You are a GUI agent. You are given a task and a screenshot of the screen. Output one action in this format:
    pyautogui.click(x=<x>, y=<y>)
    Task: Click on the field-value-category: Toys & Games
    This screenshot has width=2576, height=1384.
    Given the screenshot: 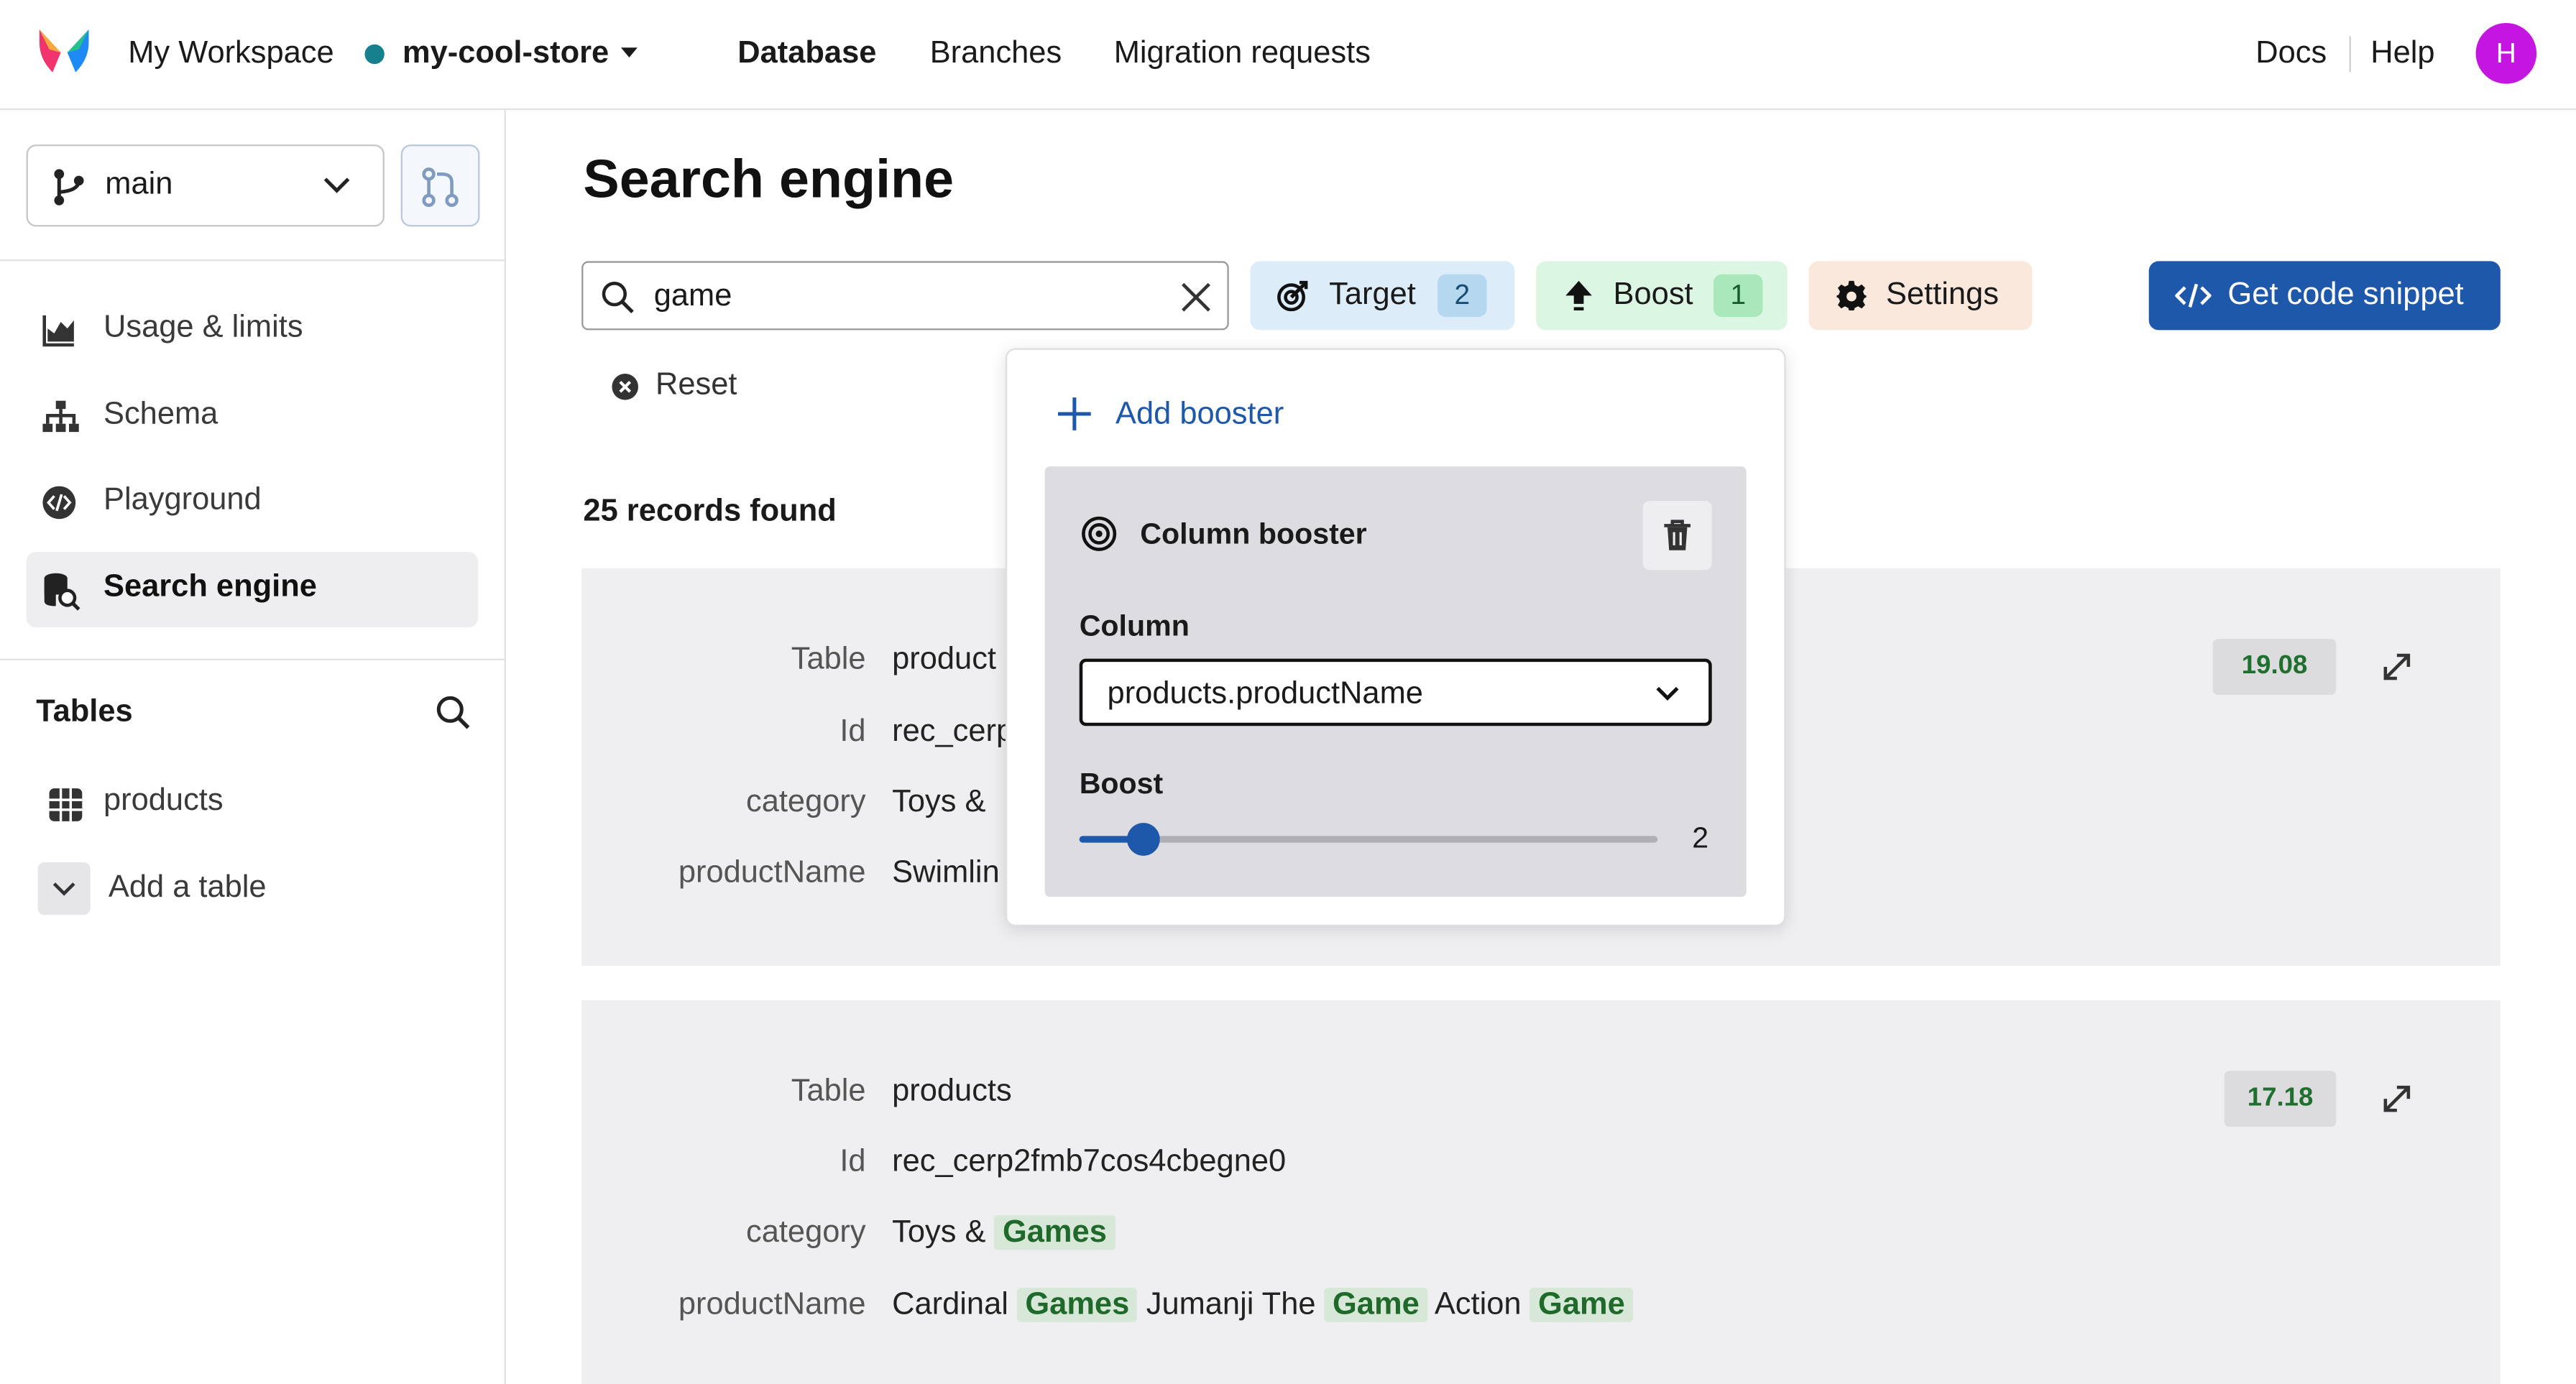 What is the action you would take?
    pyautogui.click(x=1004, y=1233)
    